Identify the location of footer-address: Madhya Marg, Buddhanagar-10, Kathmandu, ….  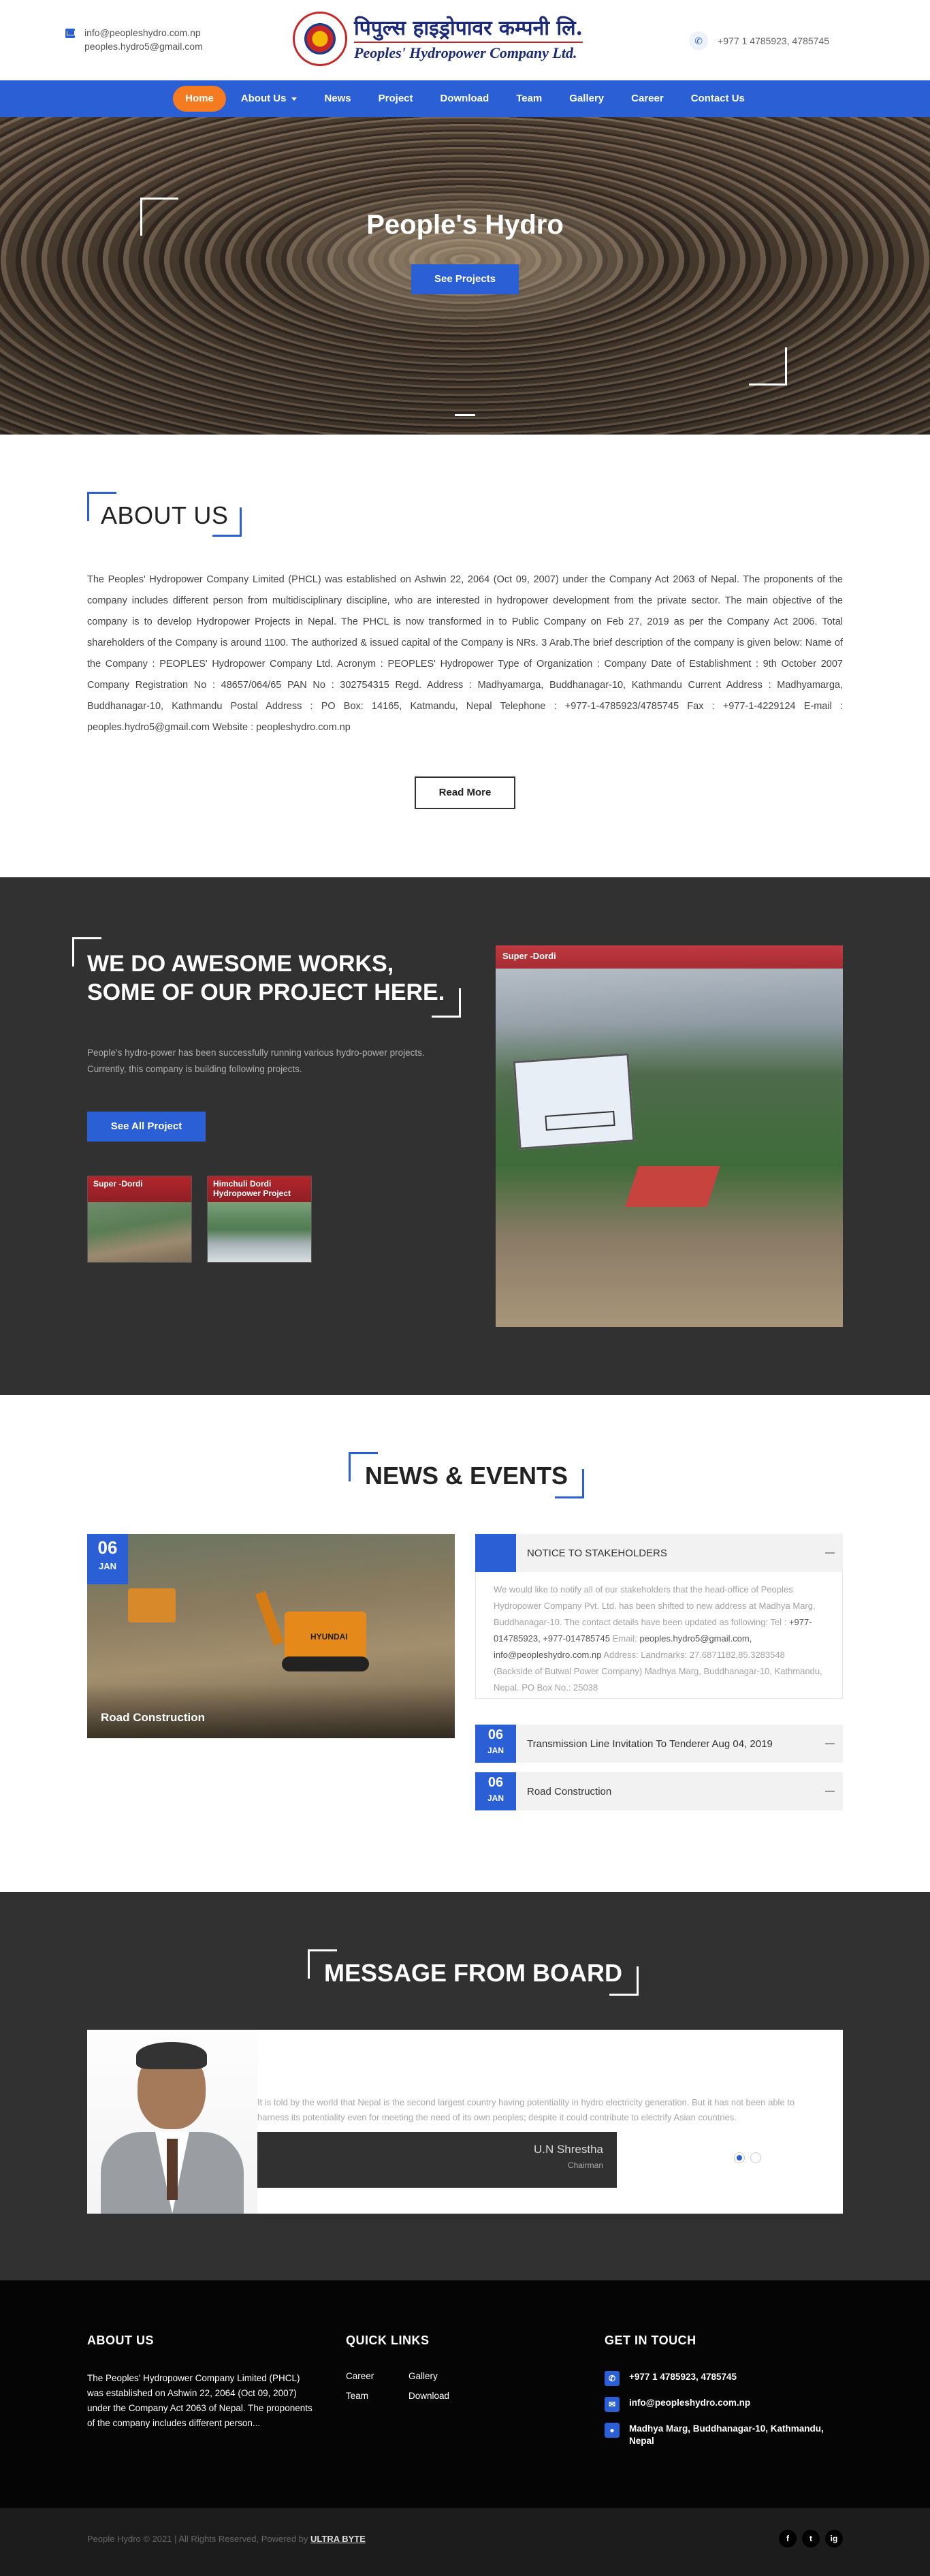
(726, 2434).